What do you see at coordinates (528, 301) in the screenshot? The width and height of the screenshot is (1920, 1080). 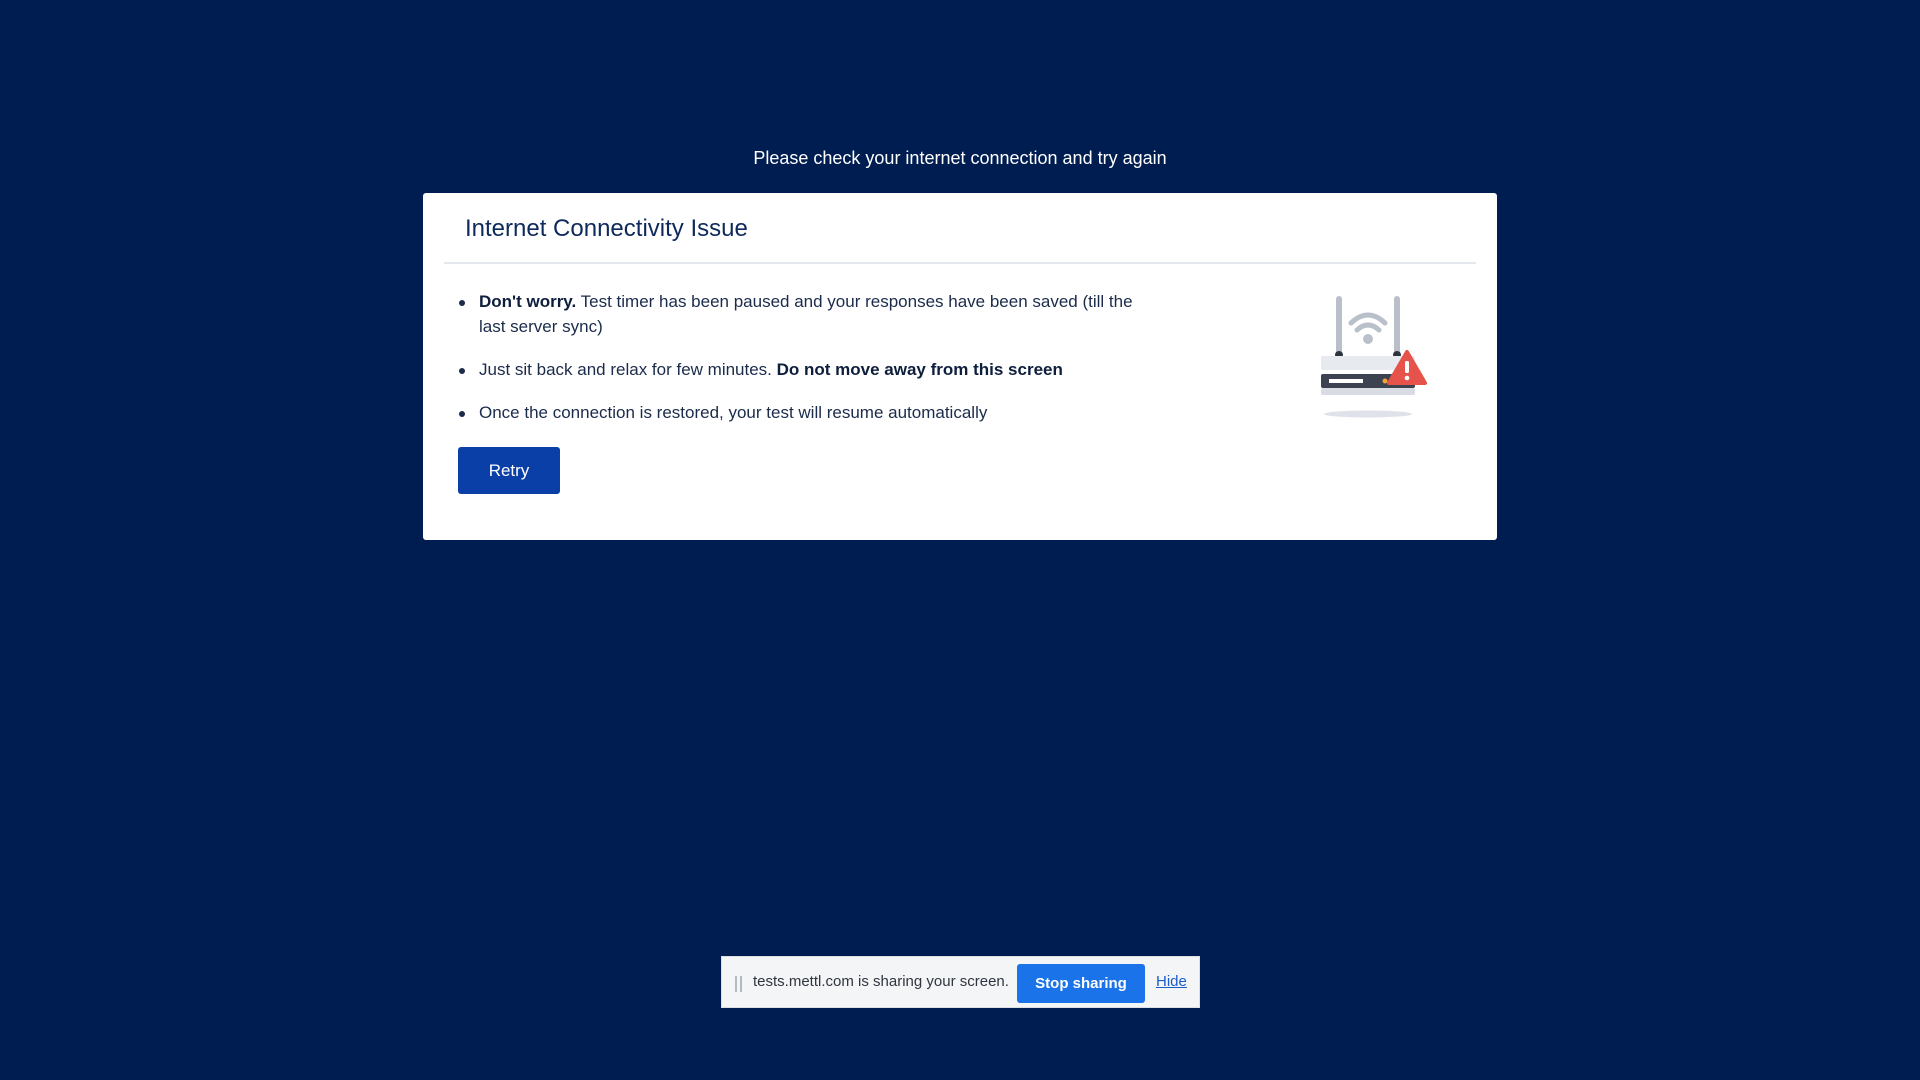 I see `info-item-bold: Don't worry.` at bounding box center [528, 301].